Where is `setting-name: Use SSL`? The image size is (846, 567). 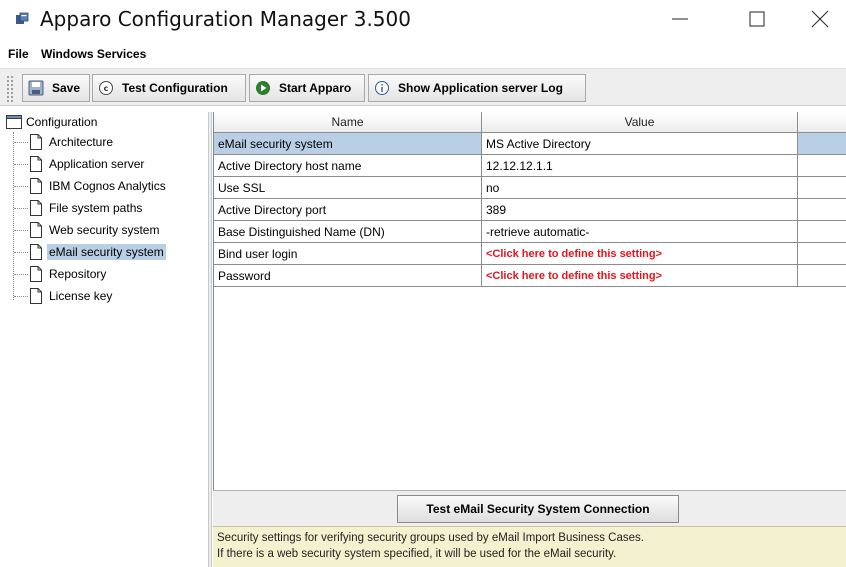
setting-name: Use SSL is located at coordinates (348, 188).